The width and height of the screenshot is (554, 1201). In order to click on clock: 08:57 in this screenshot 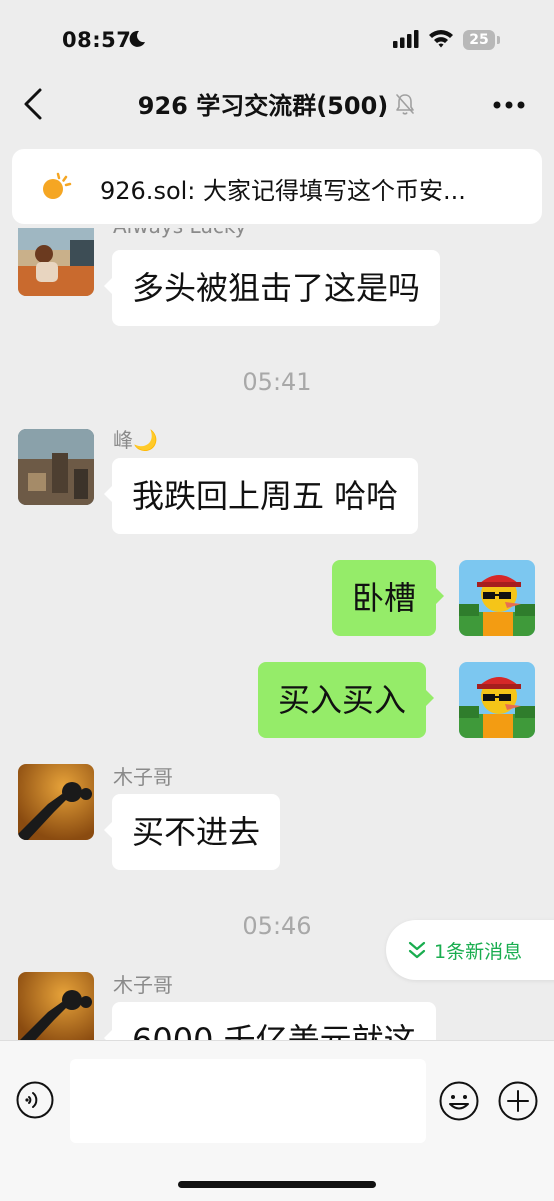, I will do `click(97, 40)`.